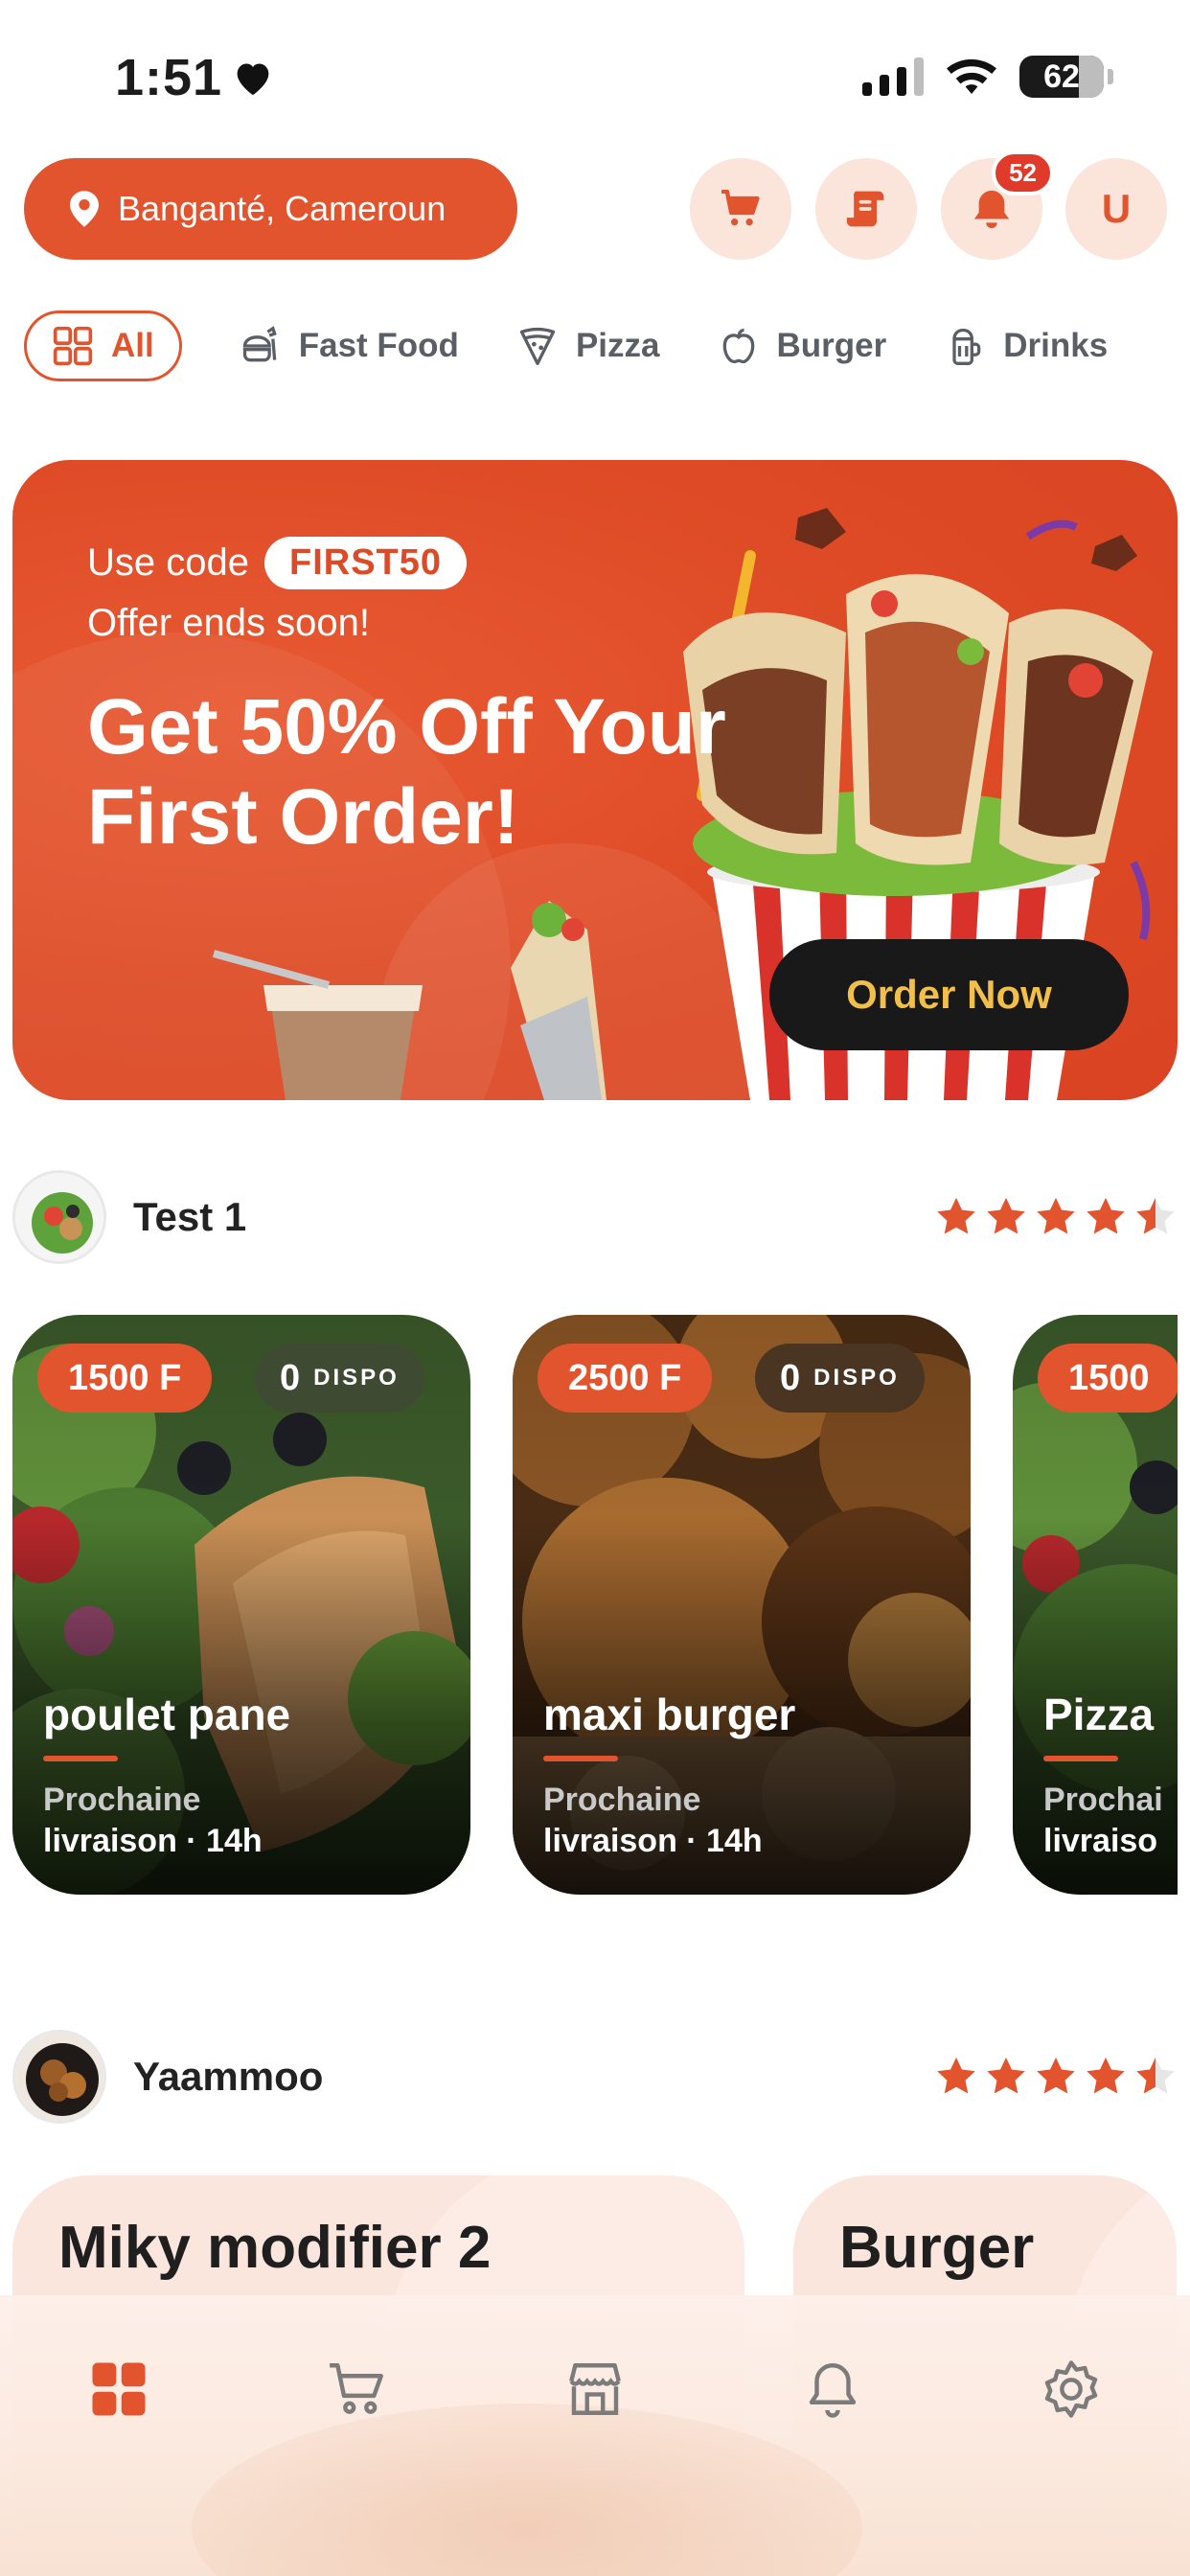  I want to click on delivery-time: livraiso, so click(1101, 1841).